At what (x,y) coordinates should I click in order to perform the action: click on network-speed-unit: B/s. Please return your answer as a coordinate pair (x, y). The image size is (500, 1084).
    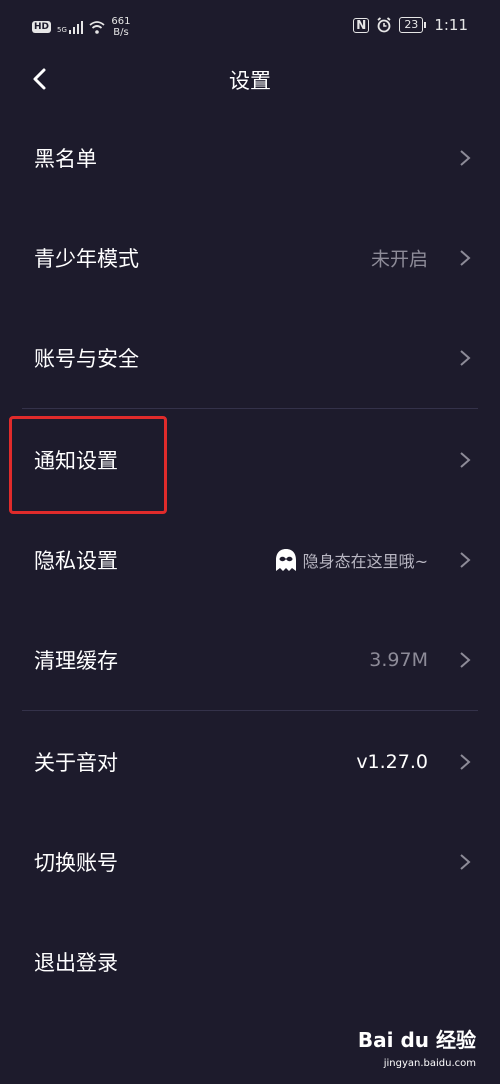
    Looking at the image, I should click on (121, 32).